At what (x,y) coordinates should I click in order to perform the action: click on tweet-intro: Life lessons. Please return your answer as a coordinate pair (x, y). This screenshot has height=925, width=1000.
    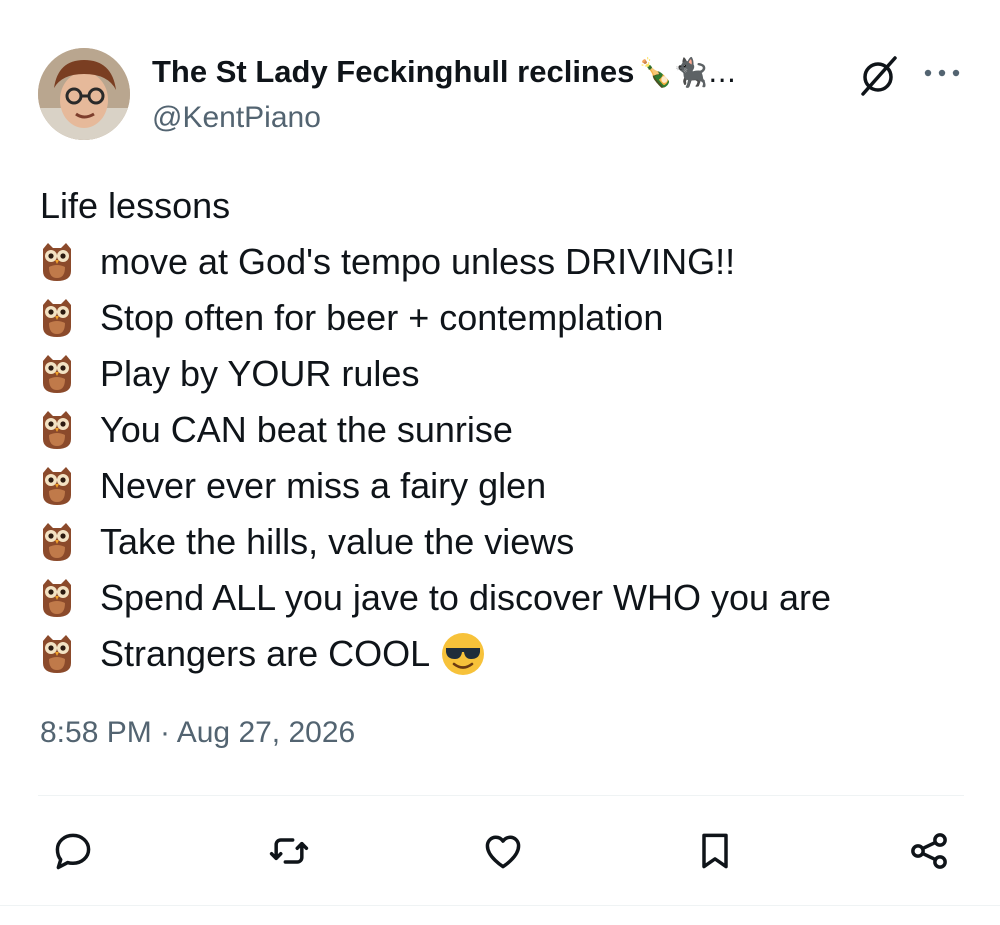
    Looking at the image, I should click on (135, 205).